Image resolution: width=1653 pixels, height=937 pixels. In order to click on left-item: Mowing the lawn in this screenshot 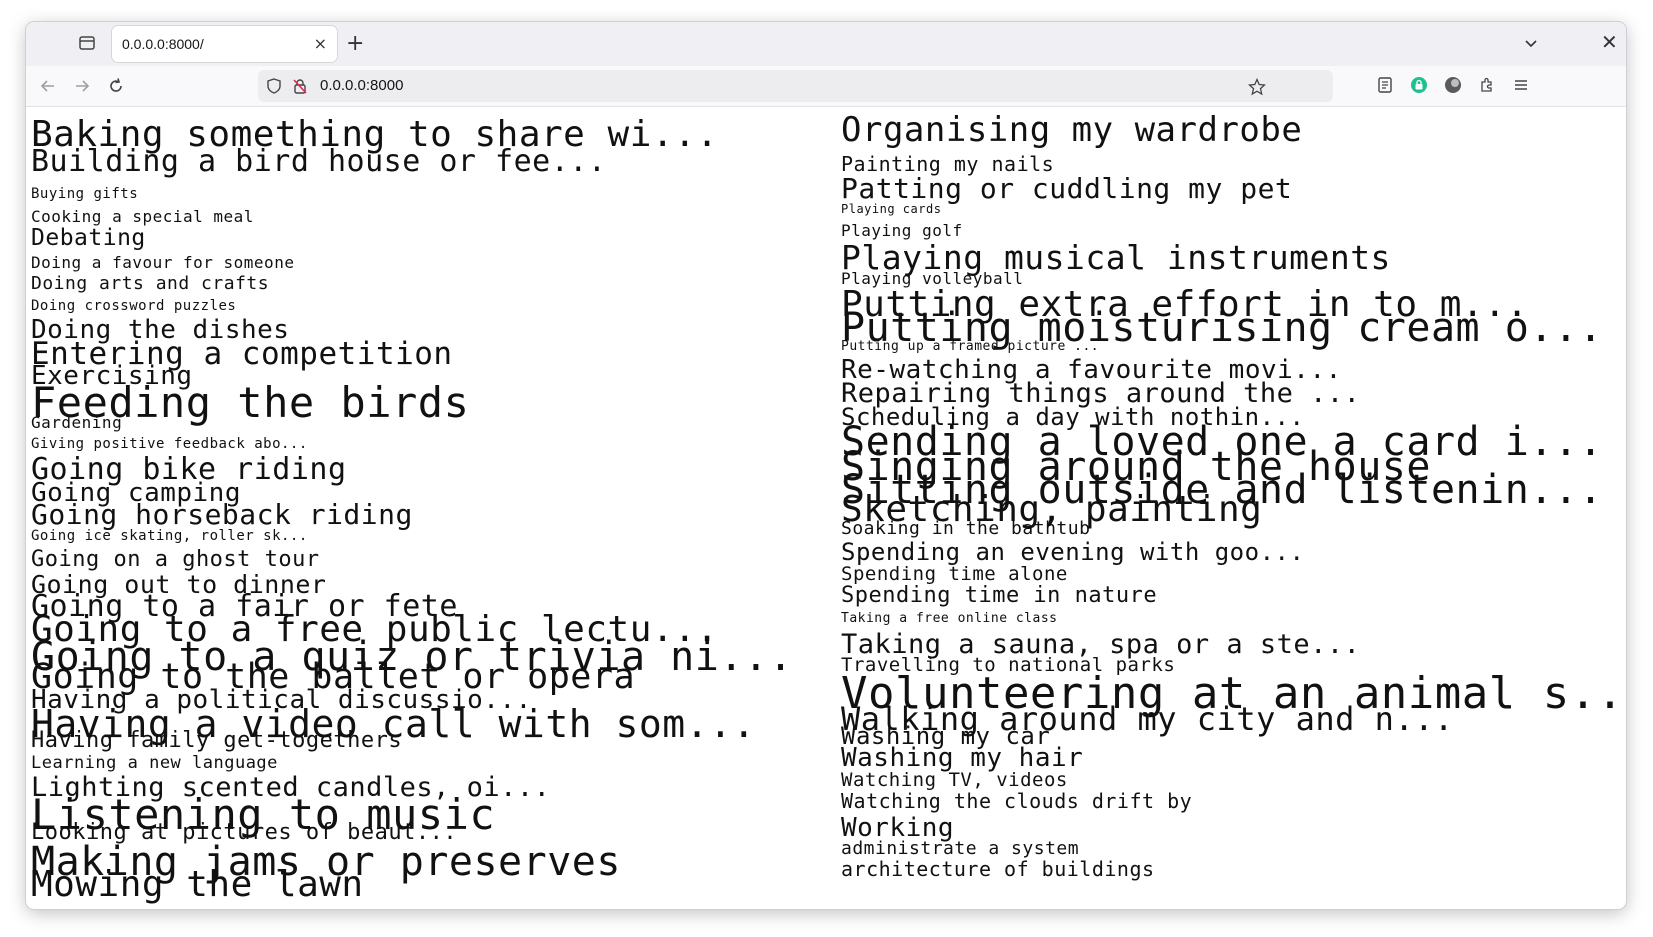, I will do `click(197, 884)`.